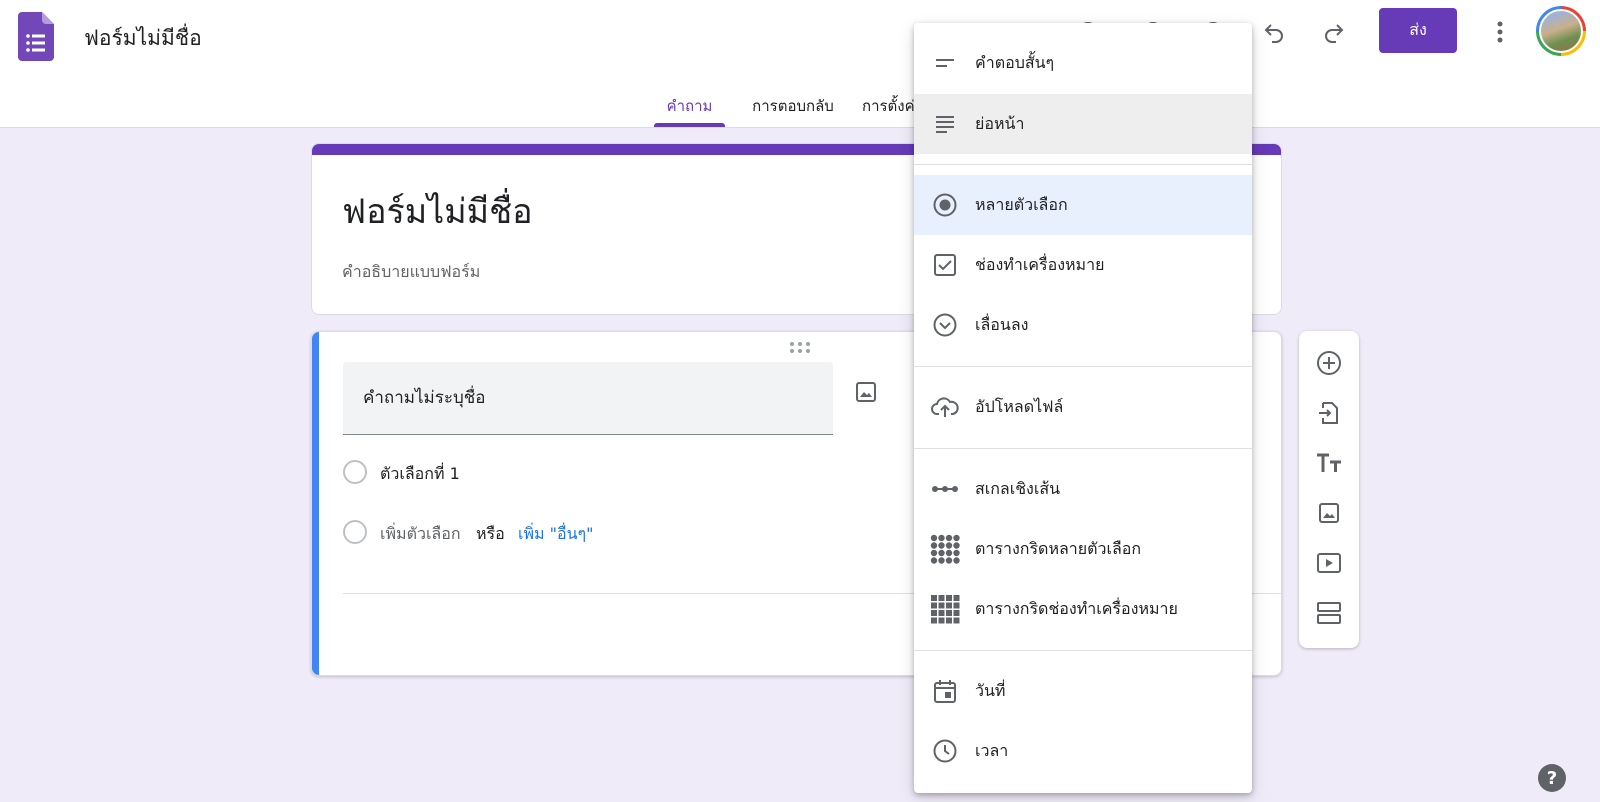 This screenshot has width=1600, height=802. Describe the element at coordinates (588, 398) in the screenshot. I see `question-title-input: คำถามไม่ระบุชื่อ` at that location.